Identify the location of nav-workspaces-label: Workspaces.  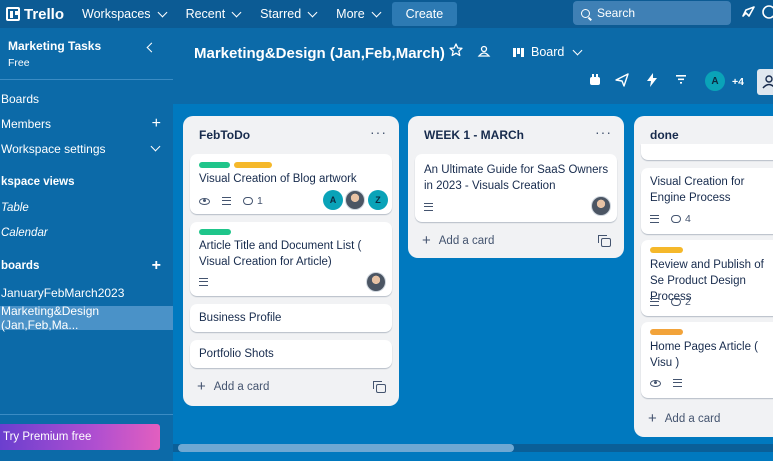
(116, 14).